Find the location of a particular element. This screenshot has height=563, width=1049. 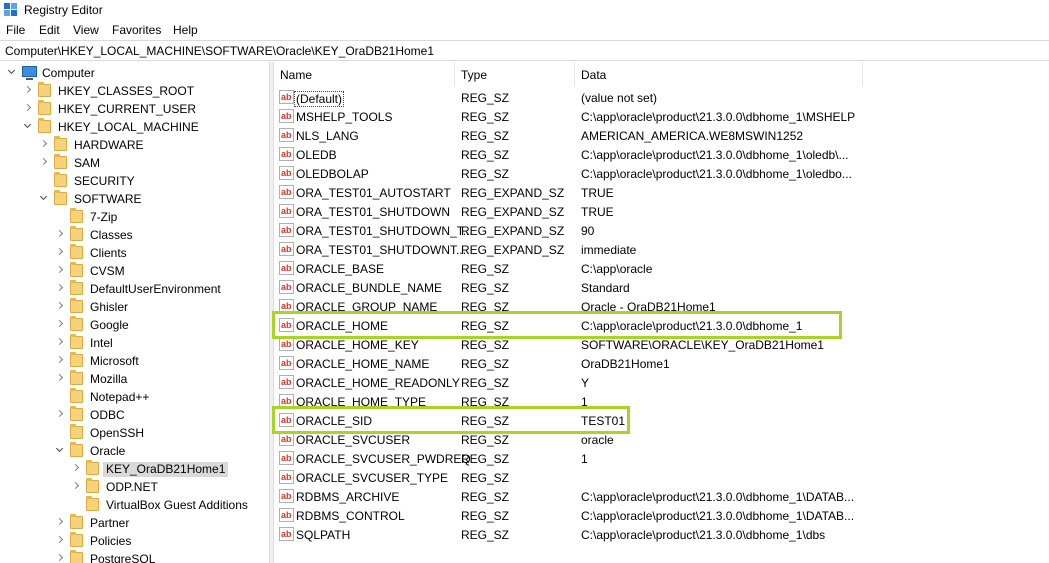

tree-item-label: 7-Zip is located at coordinates (104, 217).